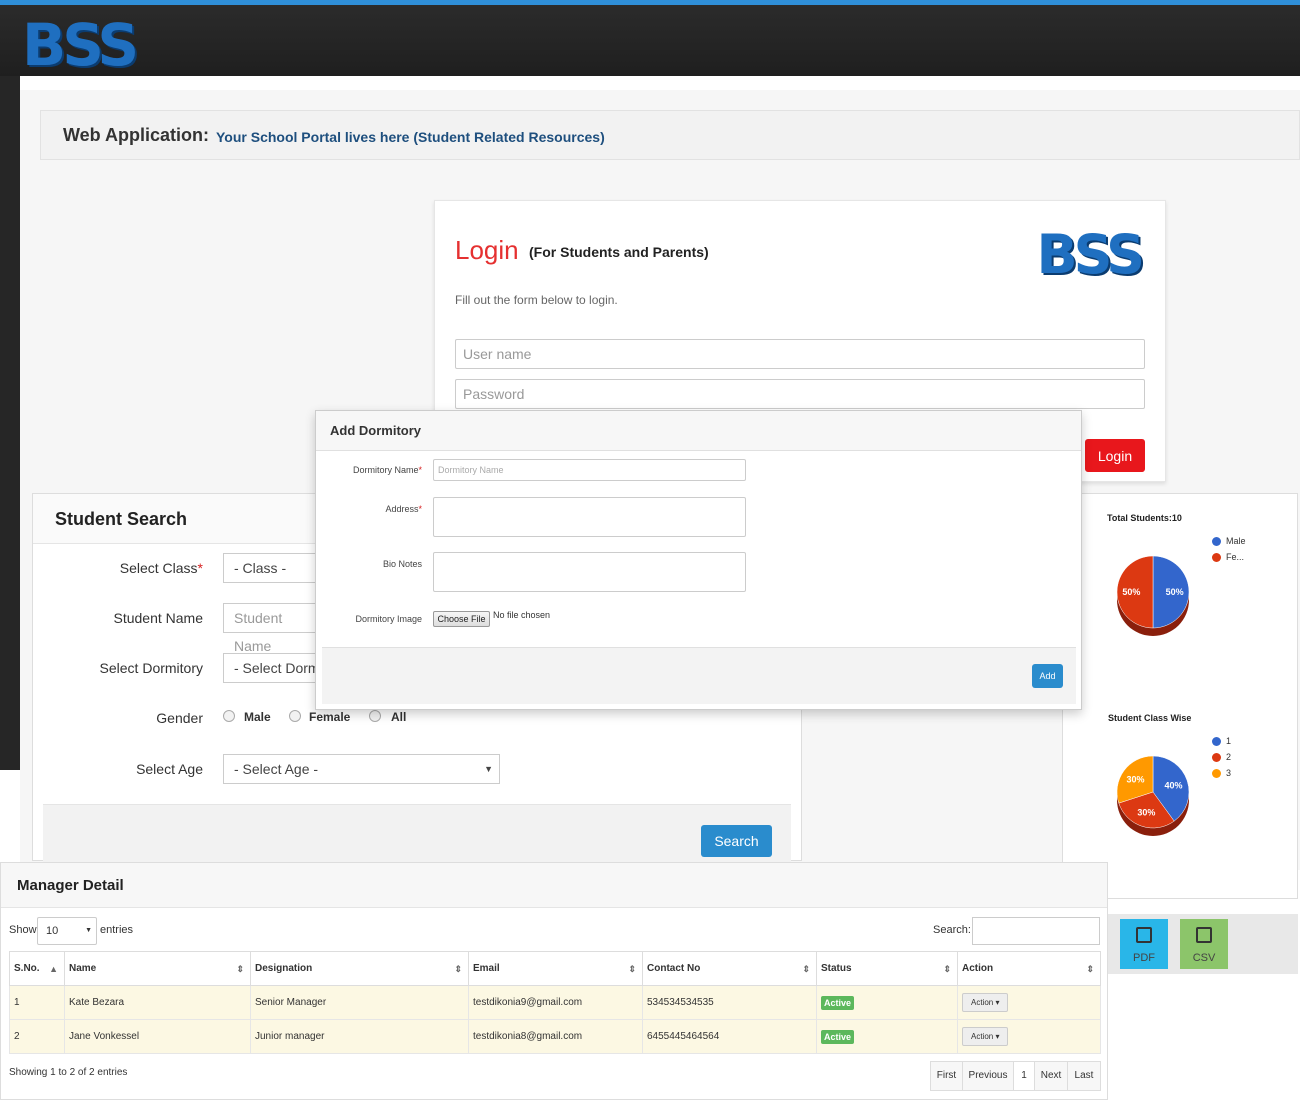 Image resolution: width=1300 pixels, height=1100 pixels. Describe the element at coordinates (161, 568) in the screenshot. I see `select-class-label: Select Class*` at that location.